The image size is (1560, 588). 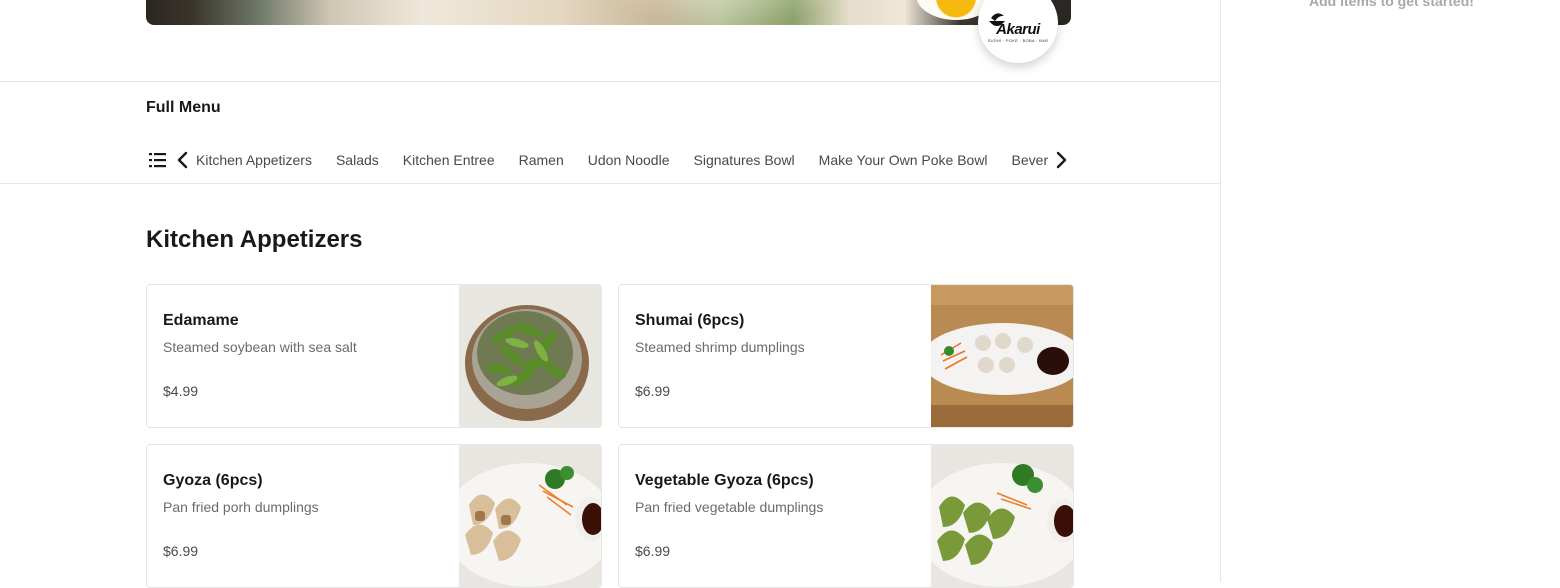 I want to click on tab-beverages: Beverages, so click(x=1030, y=160).